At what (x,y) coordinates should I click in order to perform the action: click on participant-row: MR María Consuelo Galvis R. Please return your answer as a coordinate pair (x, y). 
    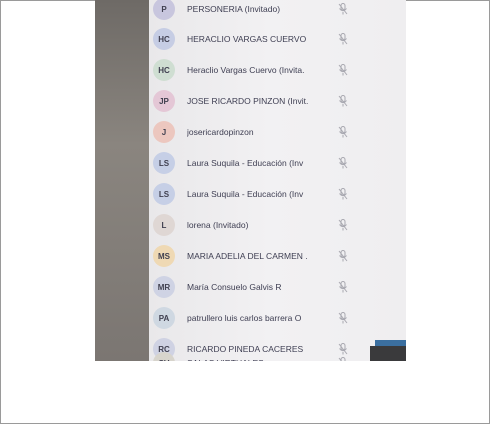
    Looking at the image, I should click on (277, 287).